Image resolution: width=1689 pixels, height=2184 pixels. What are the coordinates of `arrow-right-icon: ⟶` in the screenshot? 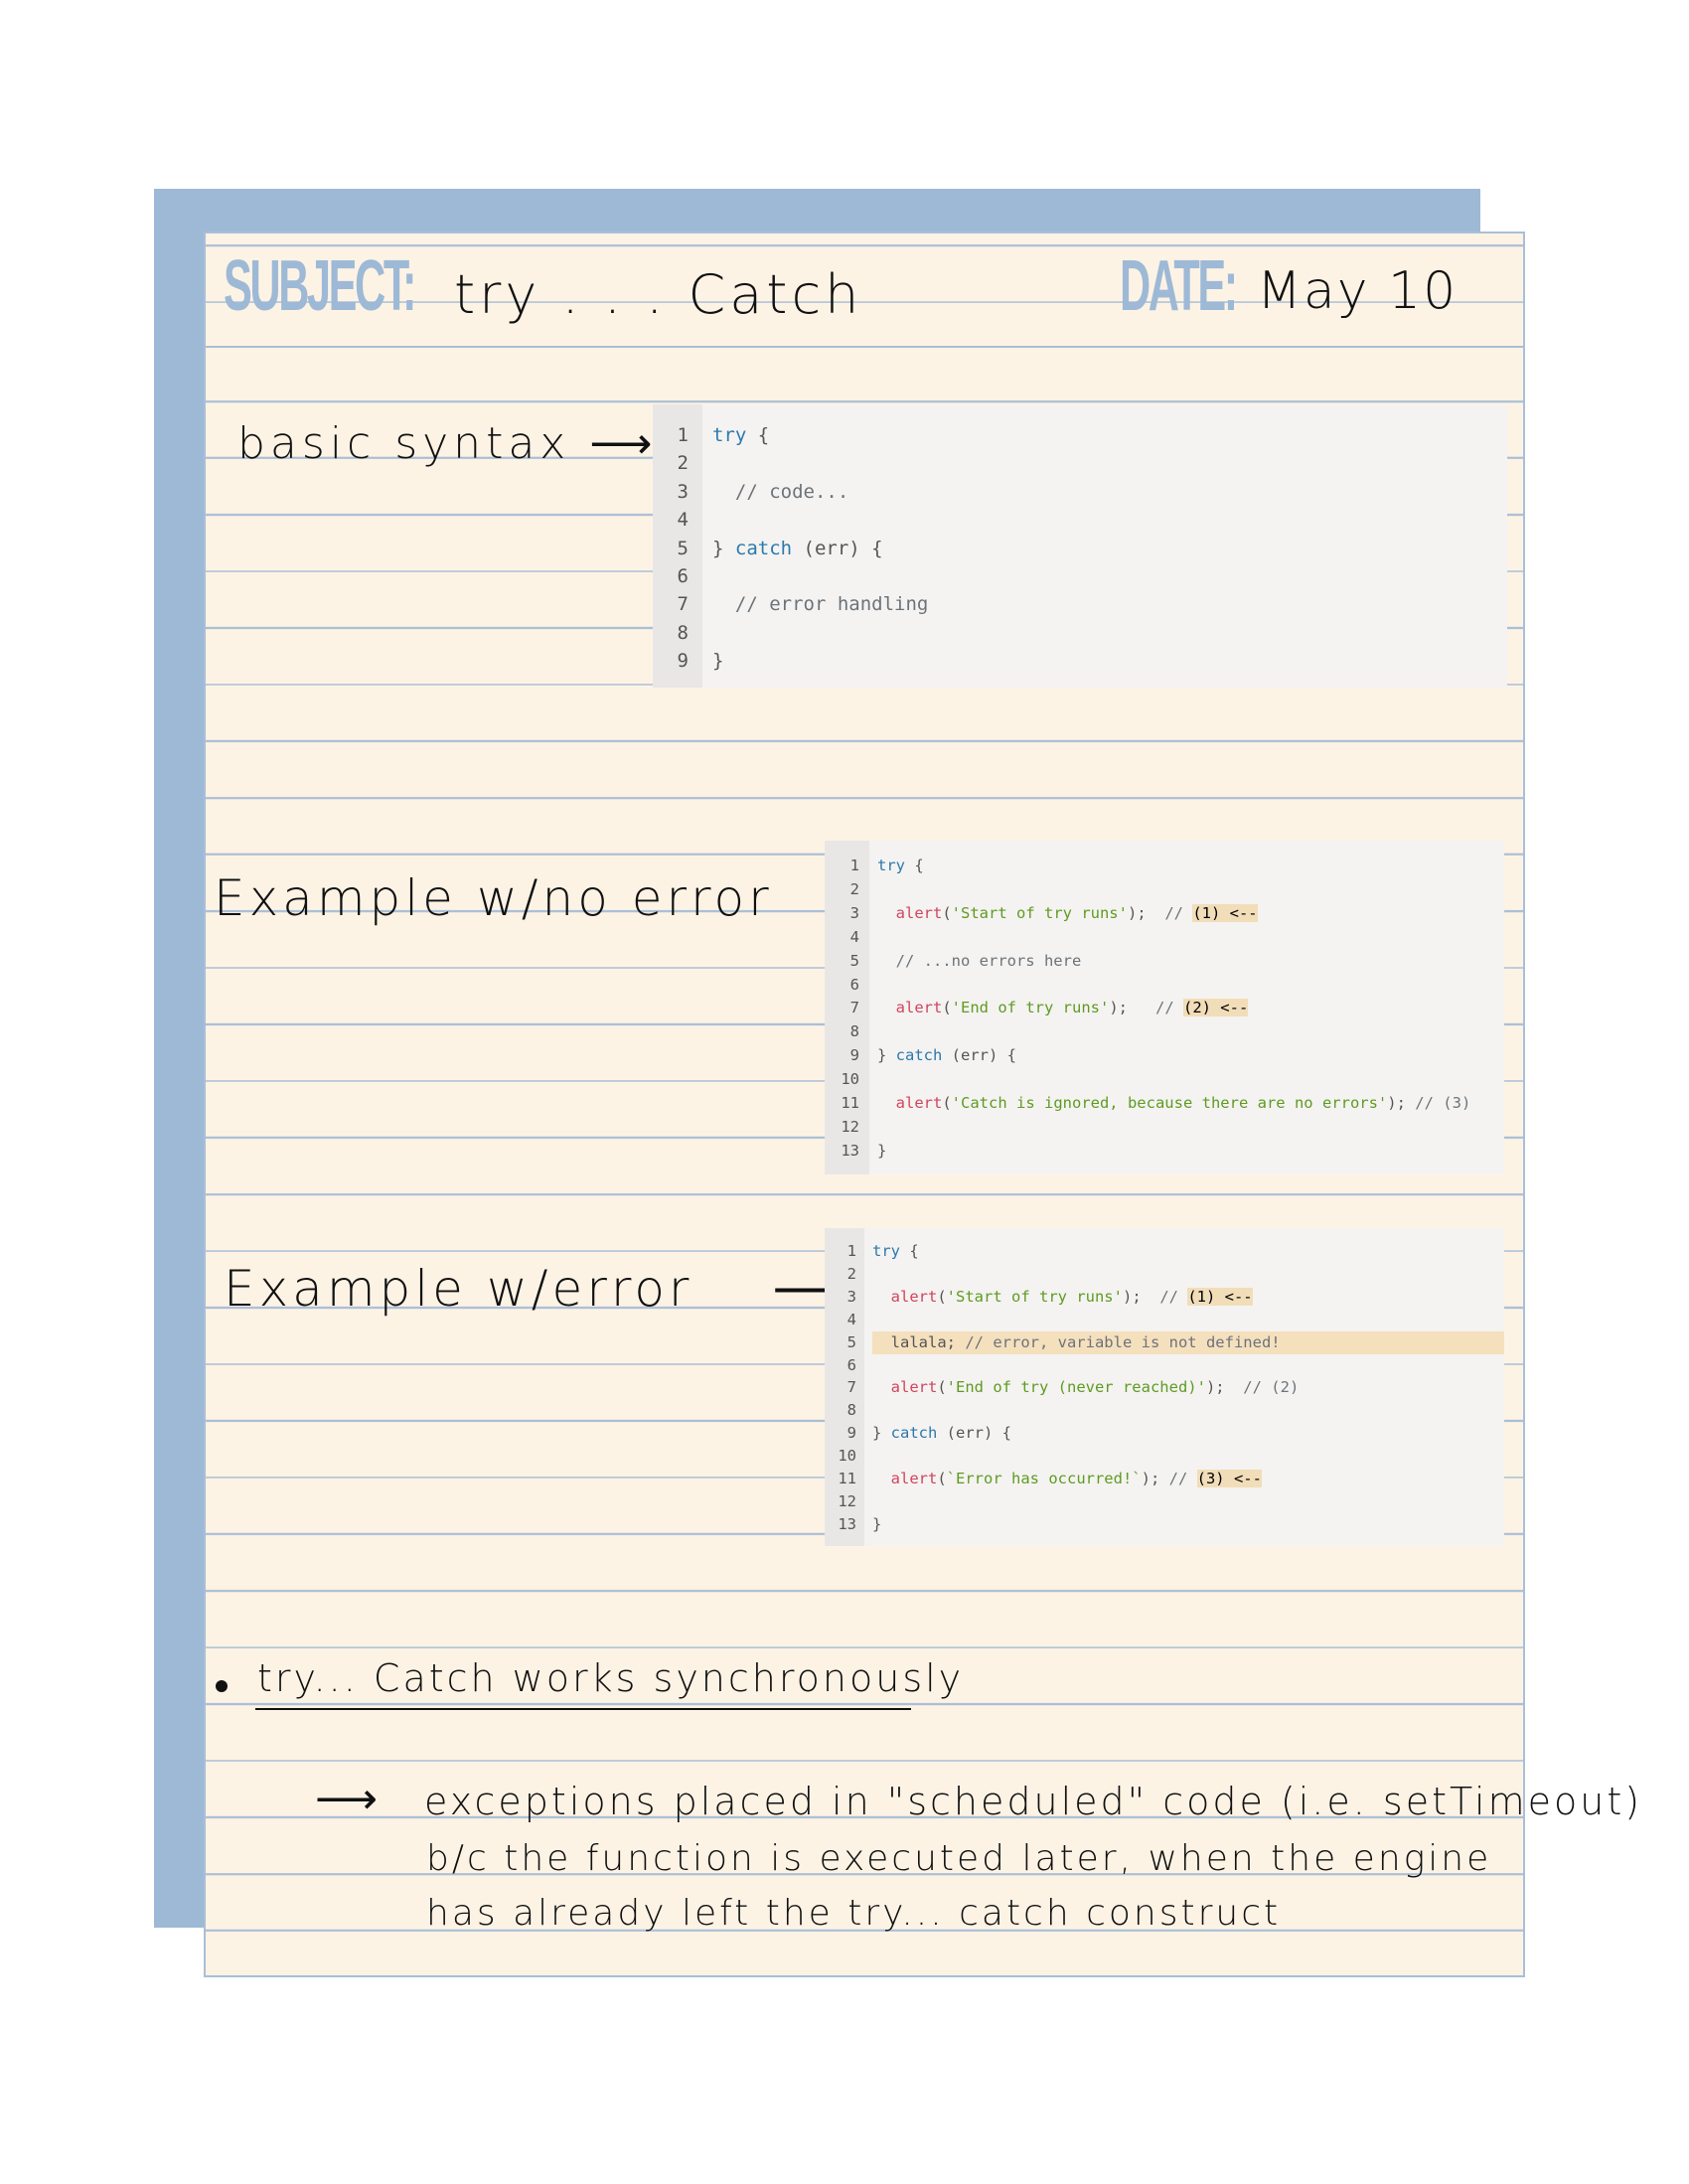 It's located at (623, 443).